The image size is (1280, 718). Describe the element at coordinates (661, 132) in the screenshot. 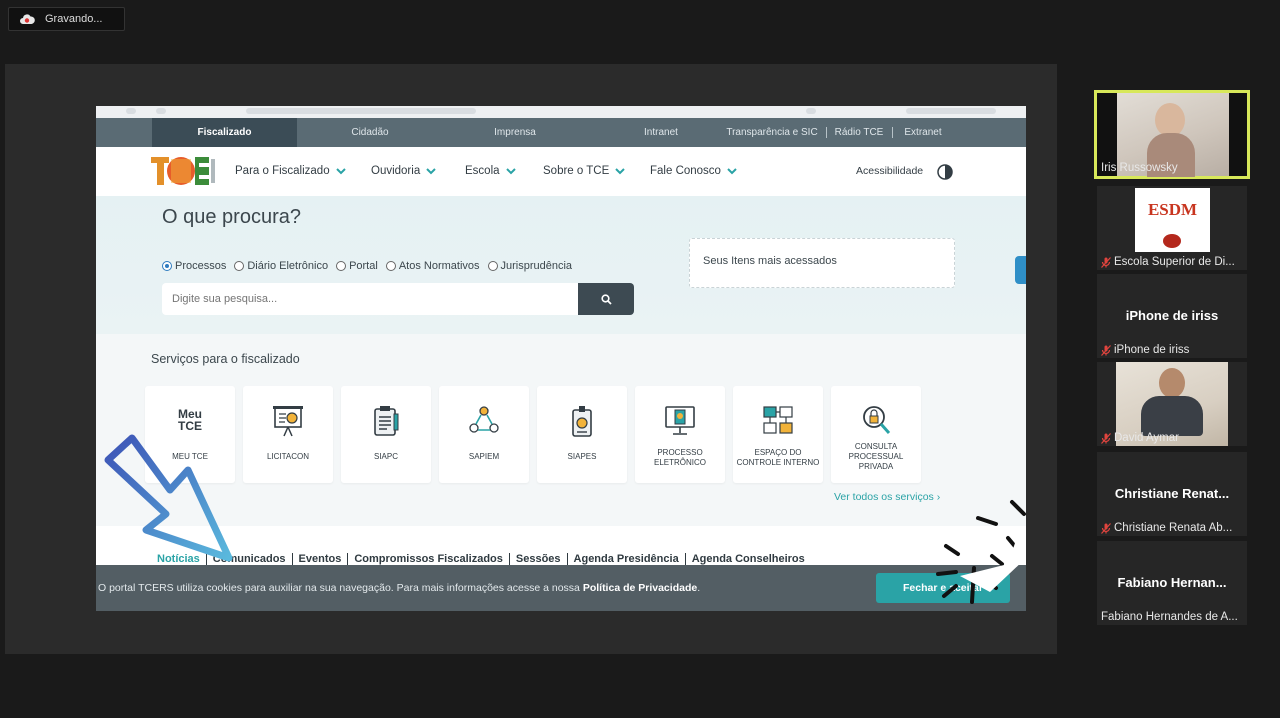

I see `tab-intranet: Intranet` at that location.